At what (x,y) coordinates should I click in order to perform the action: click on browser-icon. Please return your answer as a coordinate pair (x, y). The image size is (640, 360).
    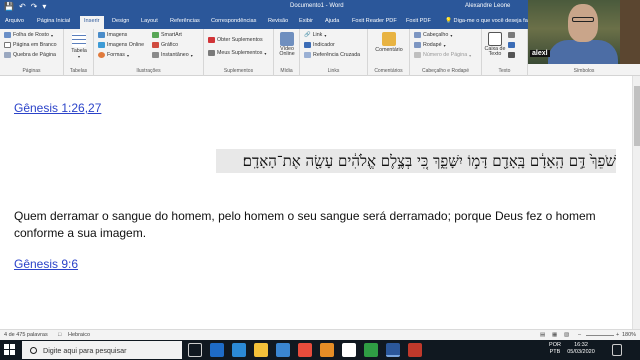
    Looking at the image, I should click on (327, 350).